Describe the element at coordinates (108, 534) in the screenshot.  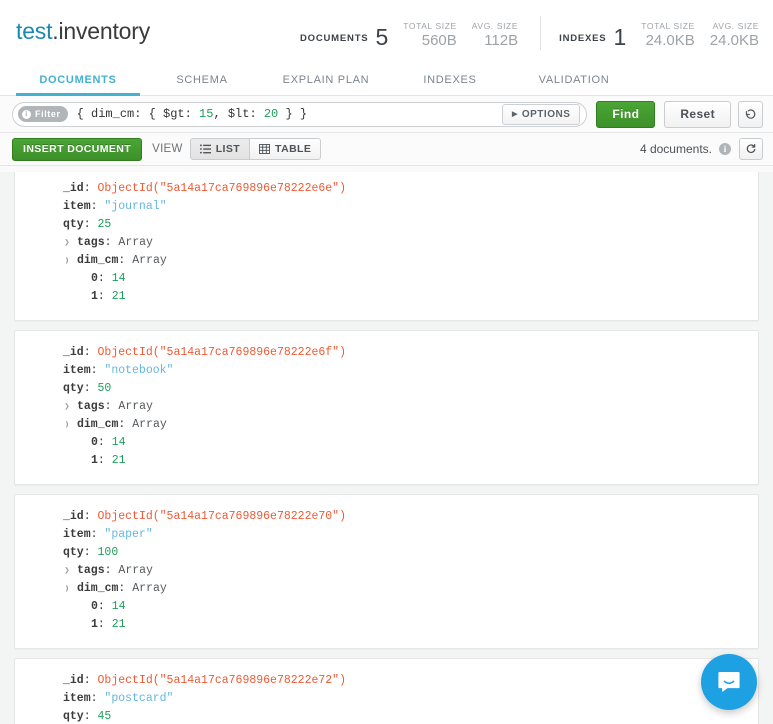
I see `field-row-item: item: "paper"` at that location.